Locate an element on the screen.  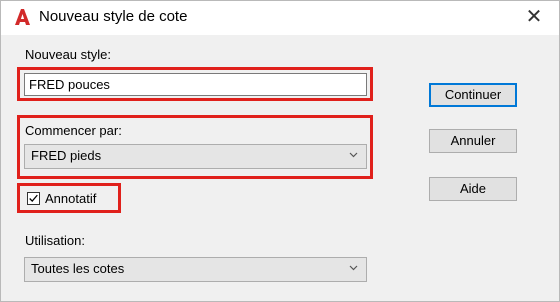
new-style-label: Nouveau style: is located at coordinates (68, 54).